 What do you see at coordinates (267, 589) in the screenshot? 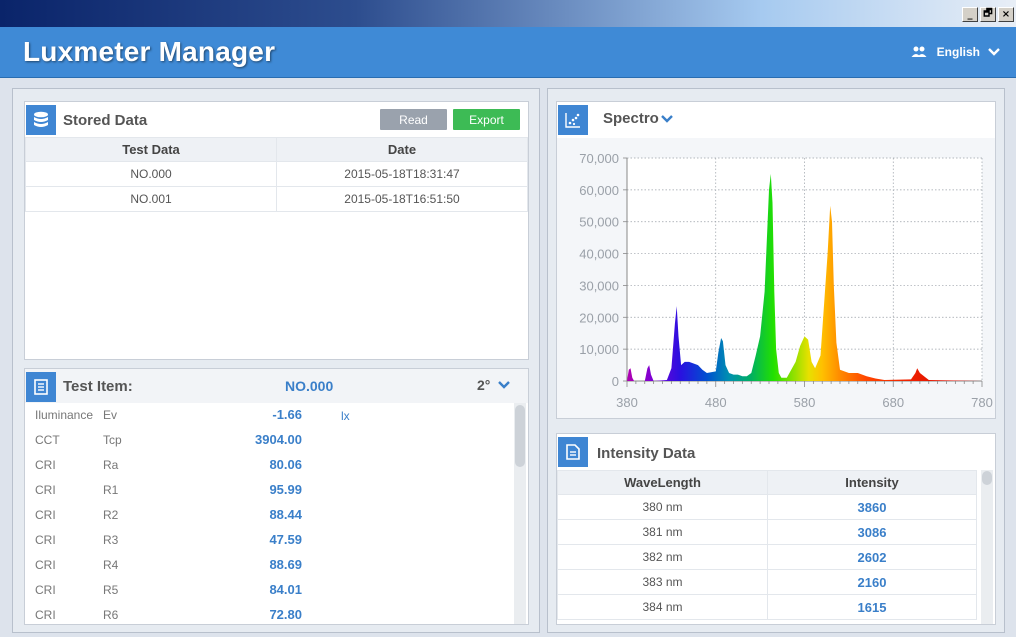
I see `list-item: CRI R5 84.01` at bounding box center [267, 589].